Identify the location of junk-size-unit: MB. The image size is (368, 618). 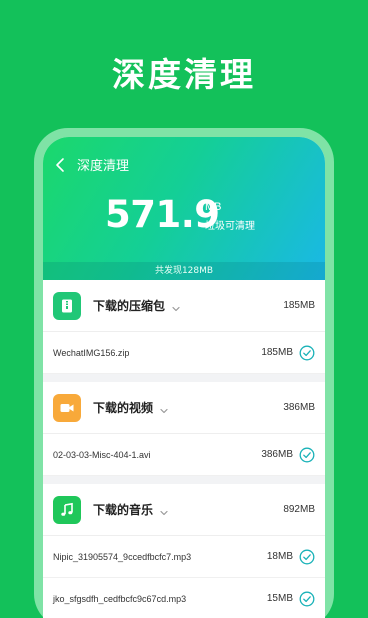
(213, 207).